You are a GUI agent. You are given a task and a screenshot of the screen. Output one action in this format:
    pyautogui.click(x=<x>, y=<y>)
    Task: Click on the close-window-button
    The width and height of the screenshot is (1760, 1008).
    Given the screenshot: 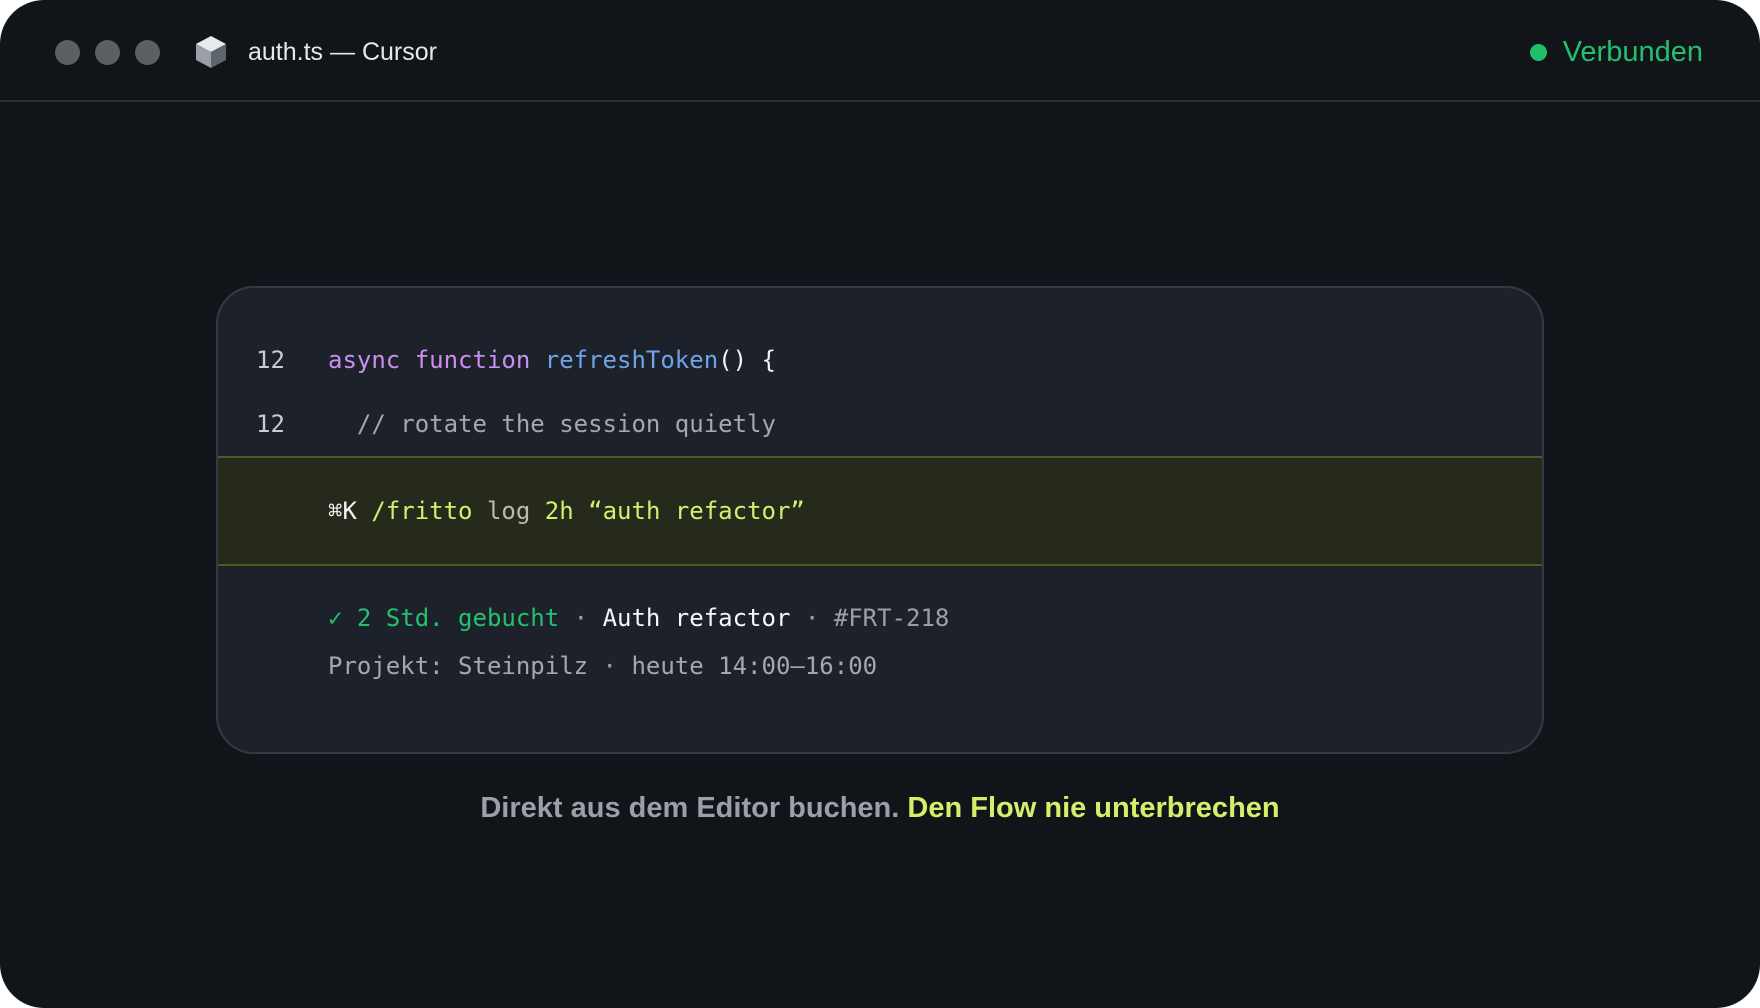 What is the action you would take?
    pyautogui.click(x=67, y=52)
    